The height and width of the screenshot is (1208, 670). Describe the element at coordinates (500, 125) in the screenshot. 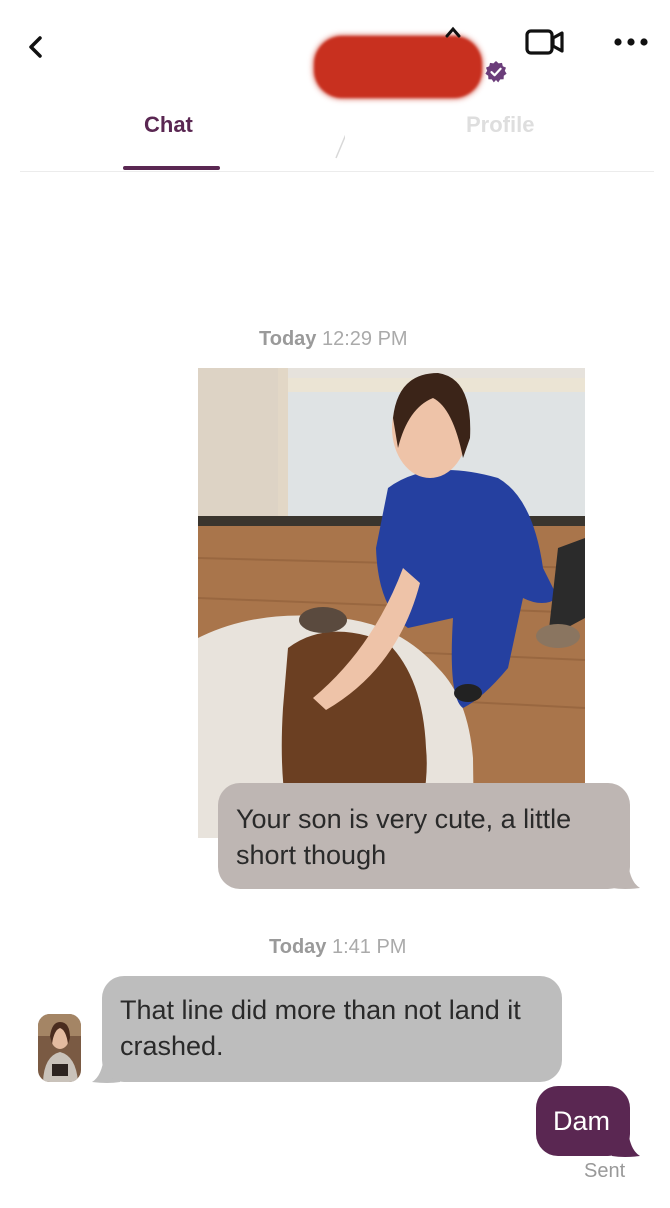

I see `tab-profile: Profile` at that location.